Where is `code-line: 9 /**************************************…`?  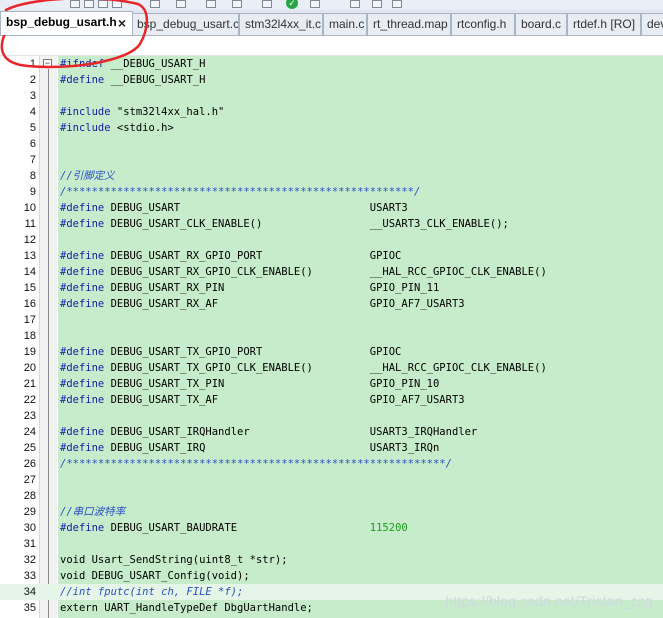
code-line: 9 /**************************************… is located at coordinates (331, 192).